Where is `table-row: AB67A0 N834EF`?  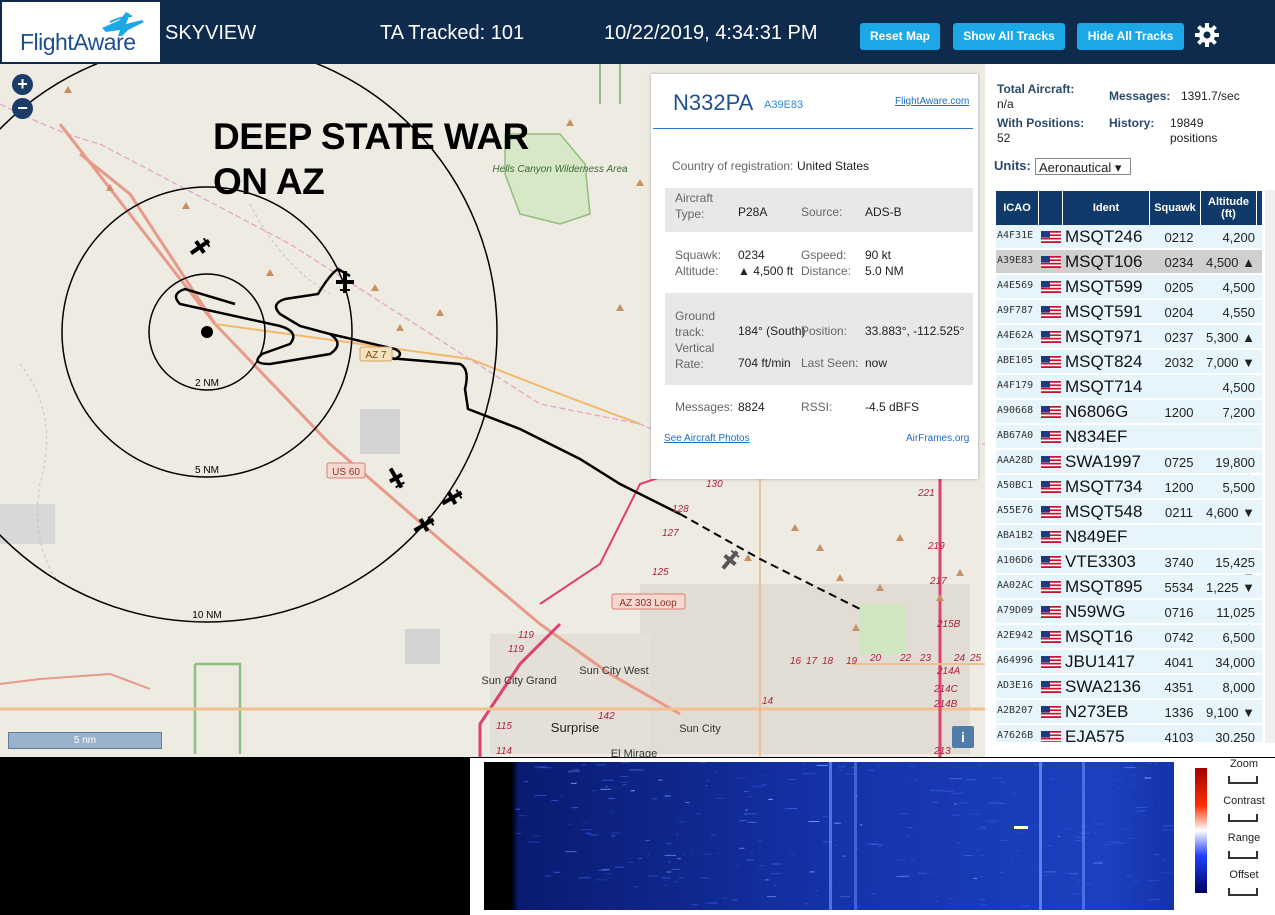
table-row: AB67A0 N834EF is located at coordinates (1129, 437).